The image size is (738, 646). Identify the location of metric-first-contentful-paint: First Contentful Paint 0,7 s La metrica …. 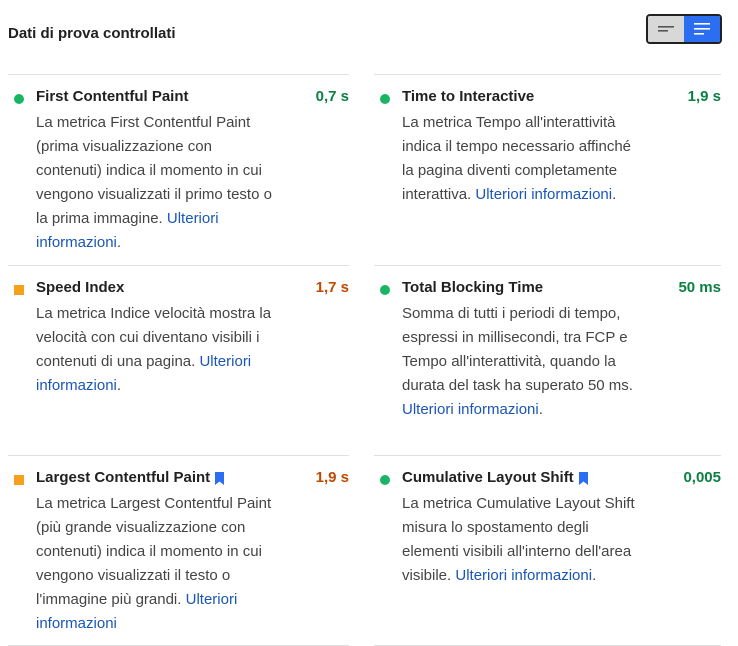
(178, 169).